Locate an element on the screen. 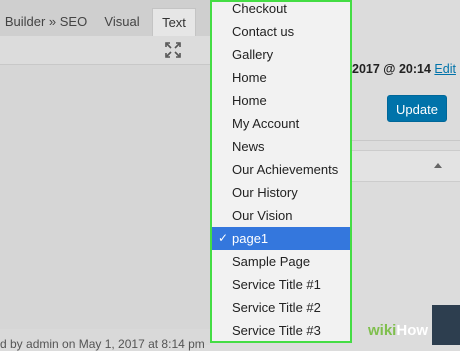 This screenshot has width=460, height=351. collapse-caret-icon is located at coordinates (438, 165).